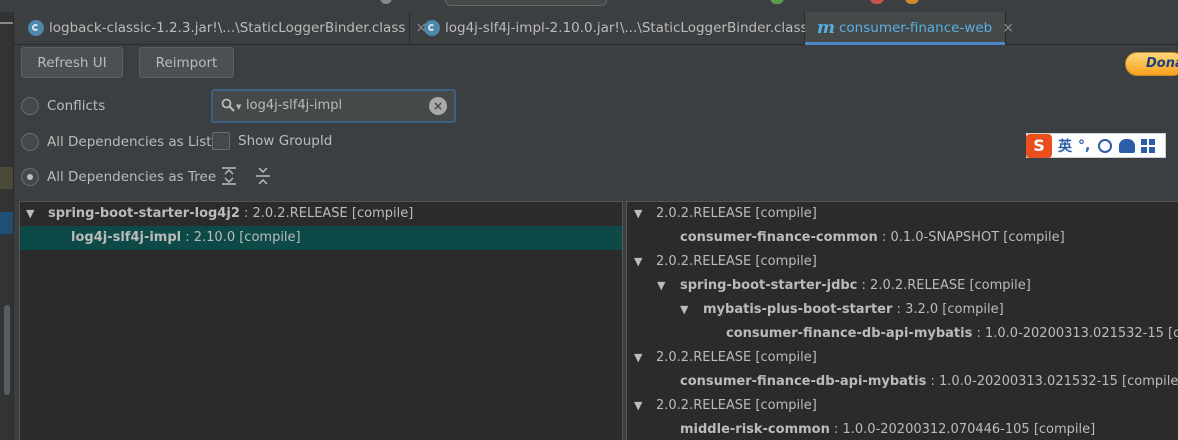  I want to click on maven-icon: m, so click(826, 28).